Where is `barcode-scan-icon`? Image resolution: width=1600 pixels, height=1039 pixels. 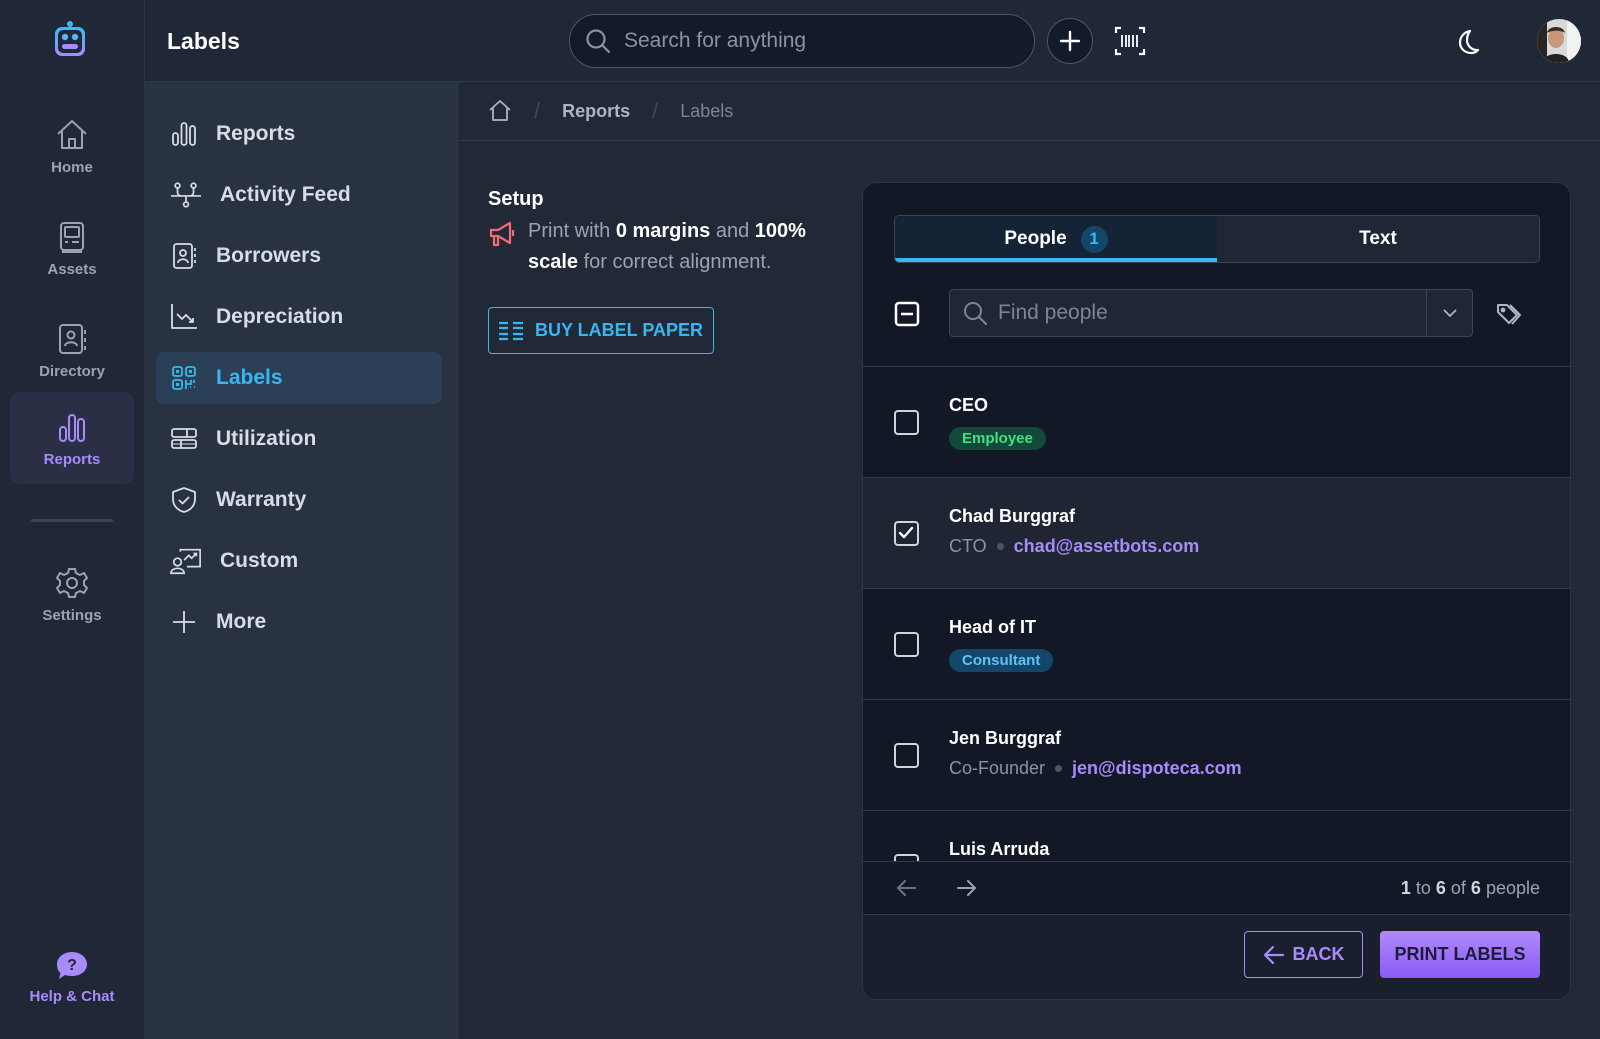
barcode-scan-icon is located at coordinates (1130, 41).